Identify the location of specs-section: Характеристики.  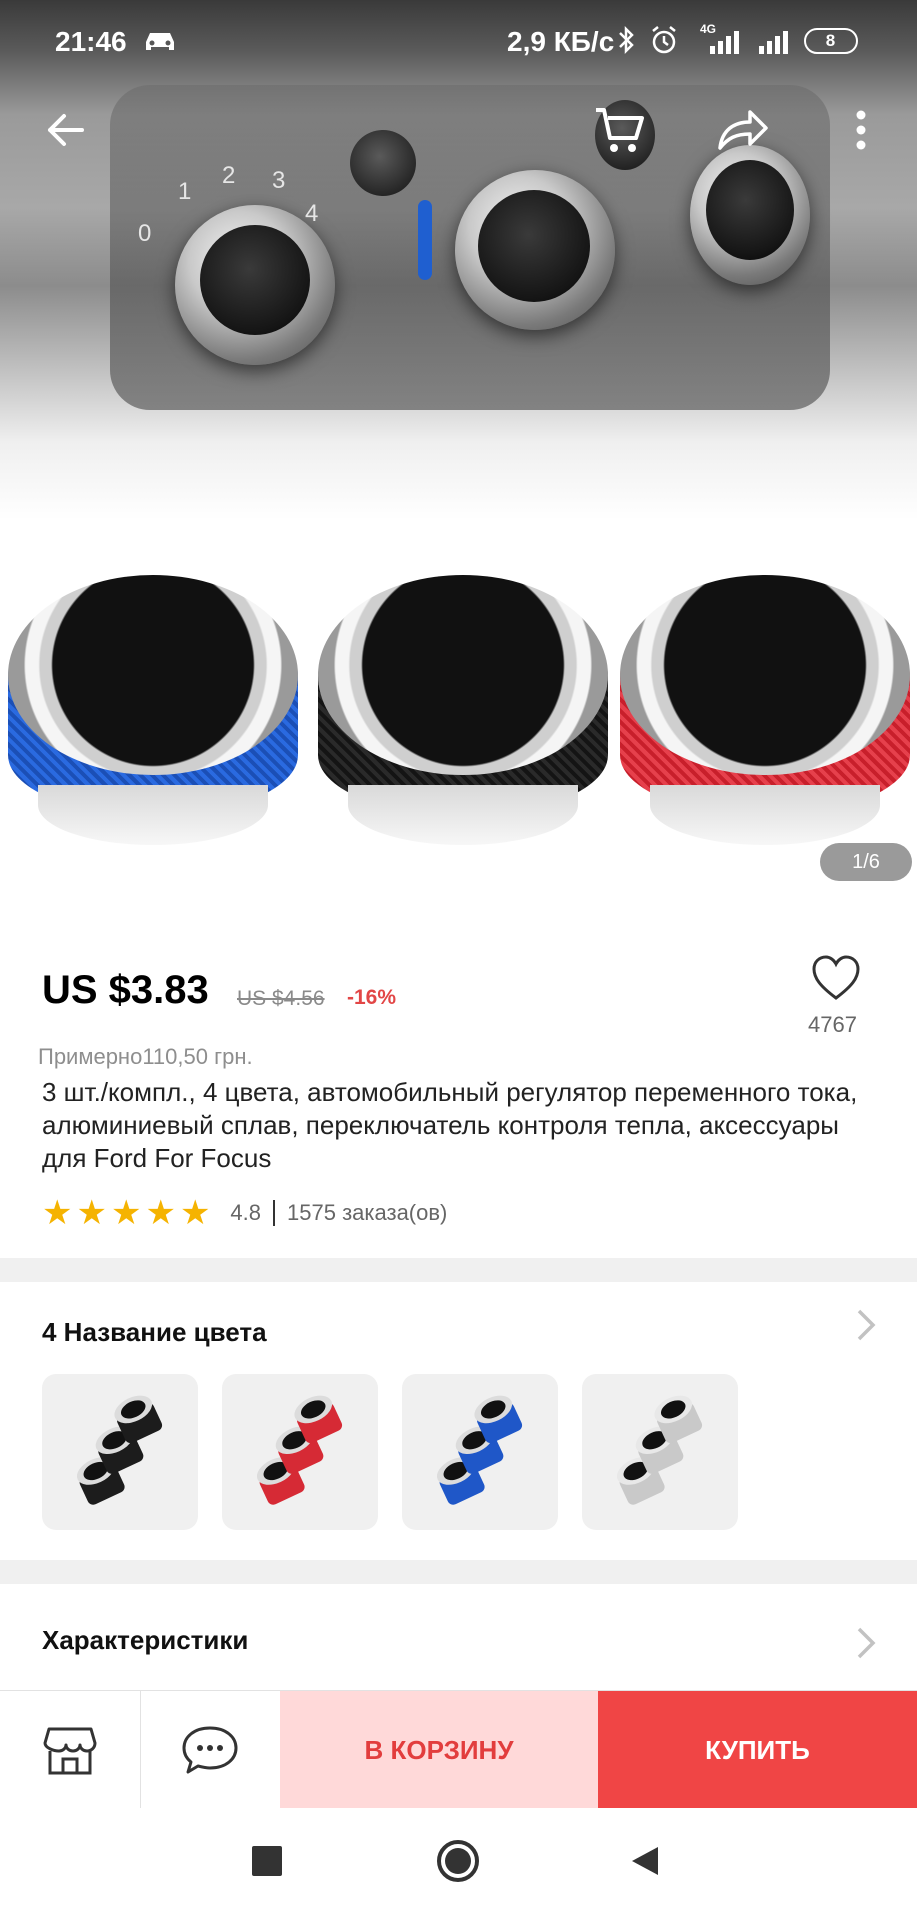
(458, 1637).